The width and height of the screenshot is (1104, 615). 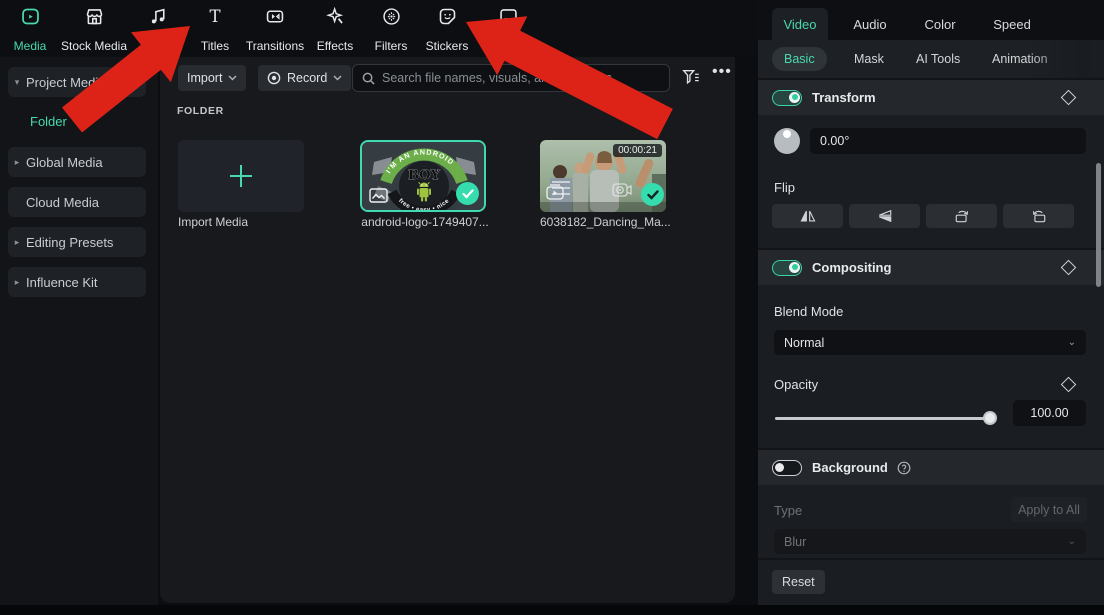 I want to click on plus-icon, so click(x=241, y=176).